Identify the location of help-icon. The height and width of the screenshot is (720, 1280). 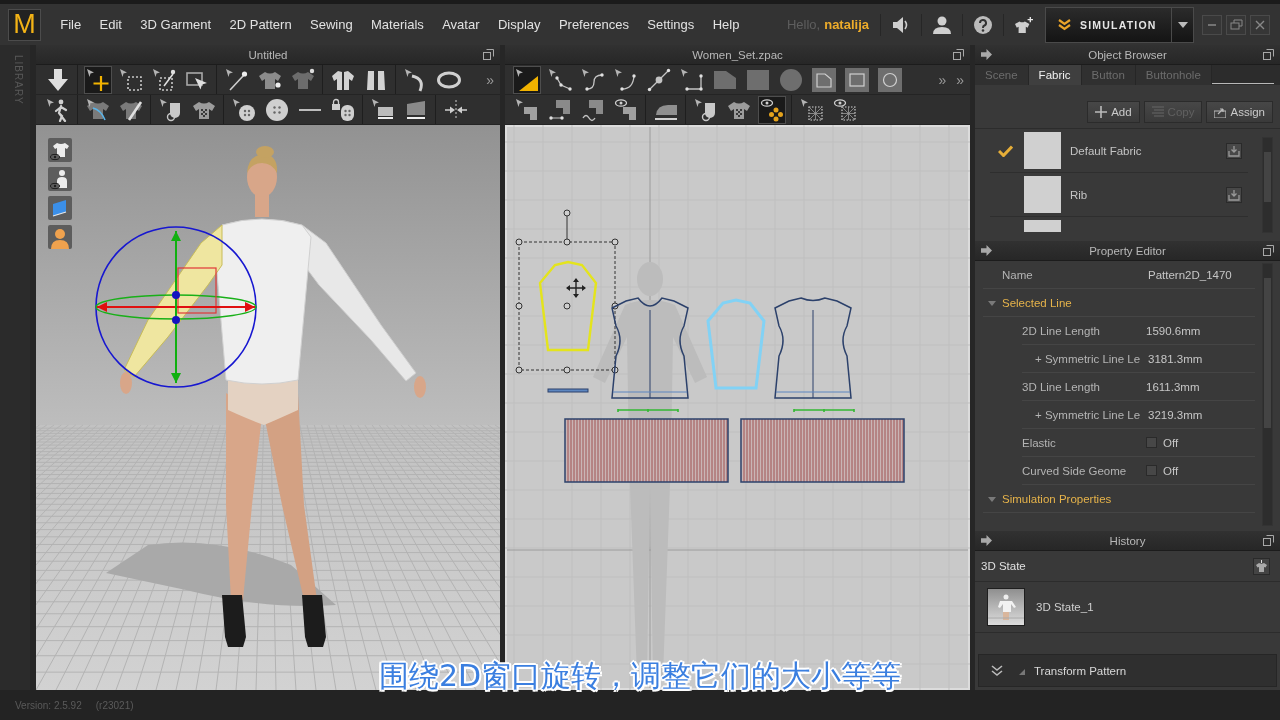
(983, 24).